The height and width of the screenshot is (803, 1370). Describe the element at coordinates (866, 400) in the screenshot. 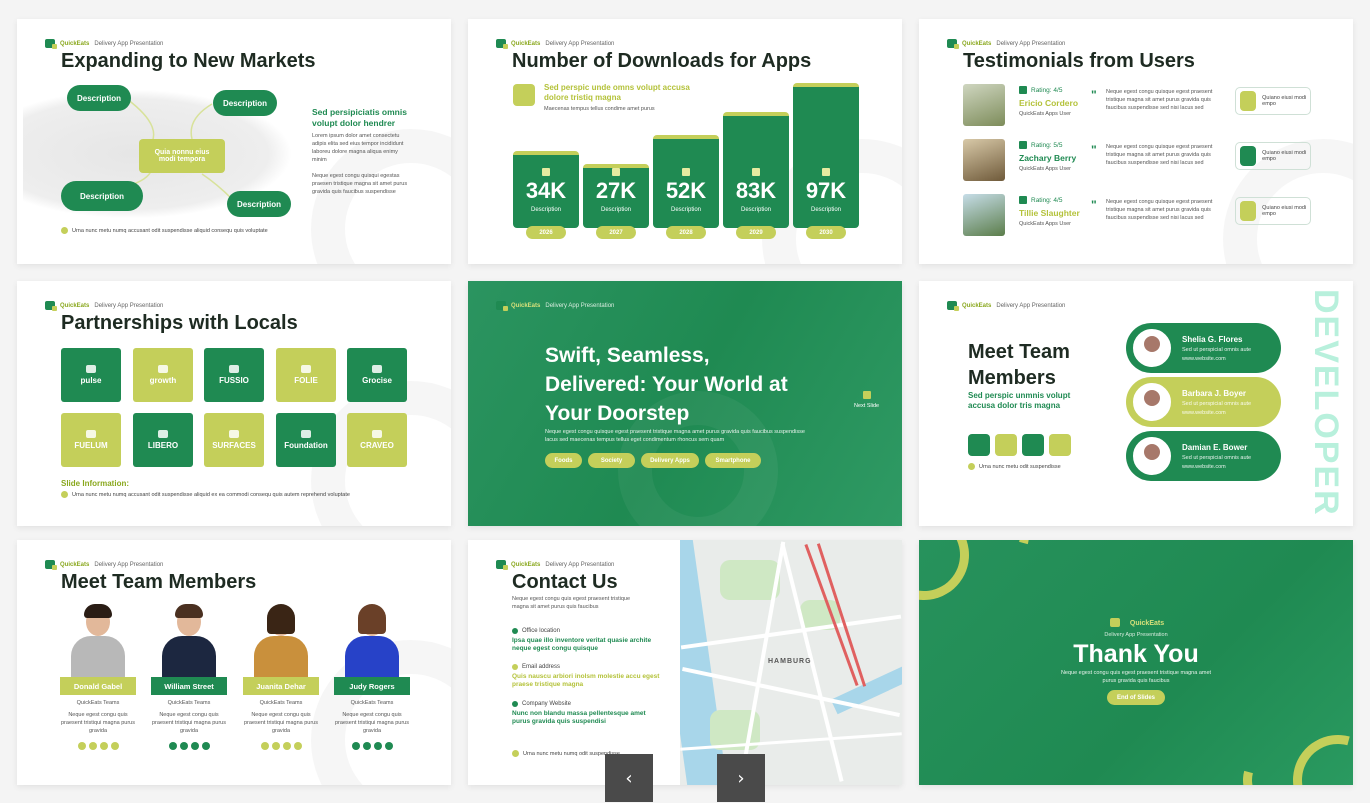

I see `next-slide-link: Next Slide` at that location.